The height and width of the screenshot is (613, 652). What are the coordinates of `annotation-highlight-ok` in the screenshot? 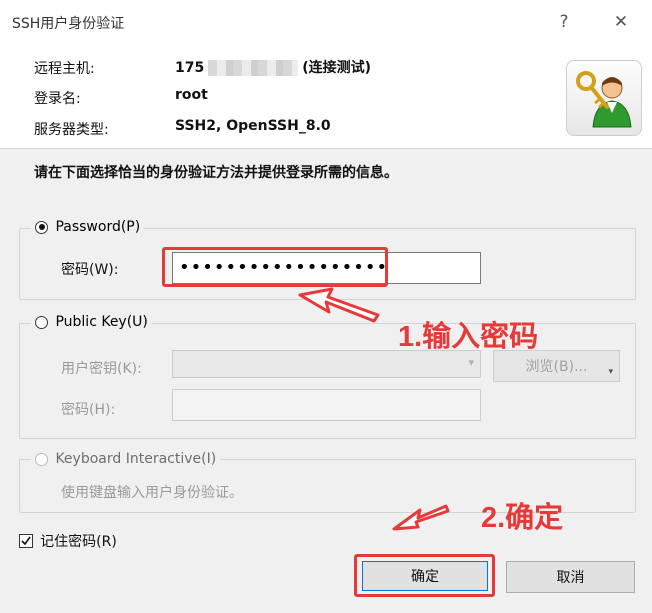 It's located at (424, 575).